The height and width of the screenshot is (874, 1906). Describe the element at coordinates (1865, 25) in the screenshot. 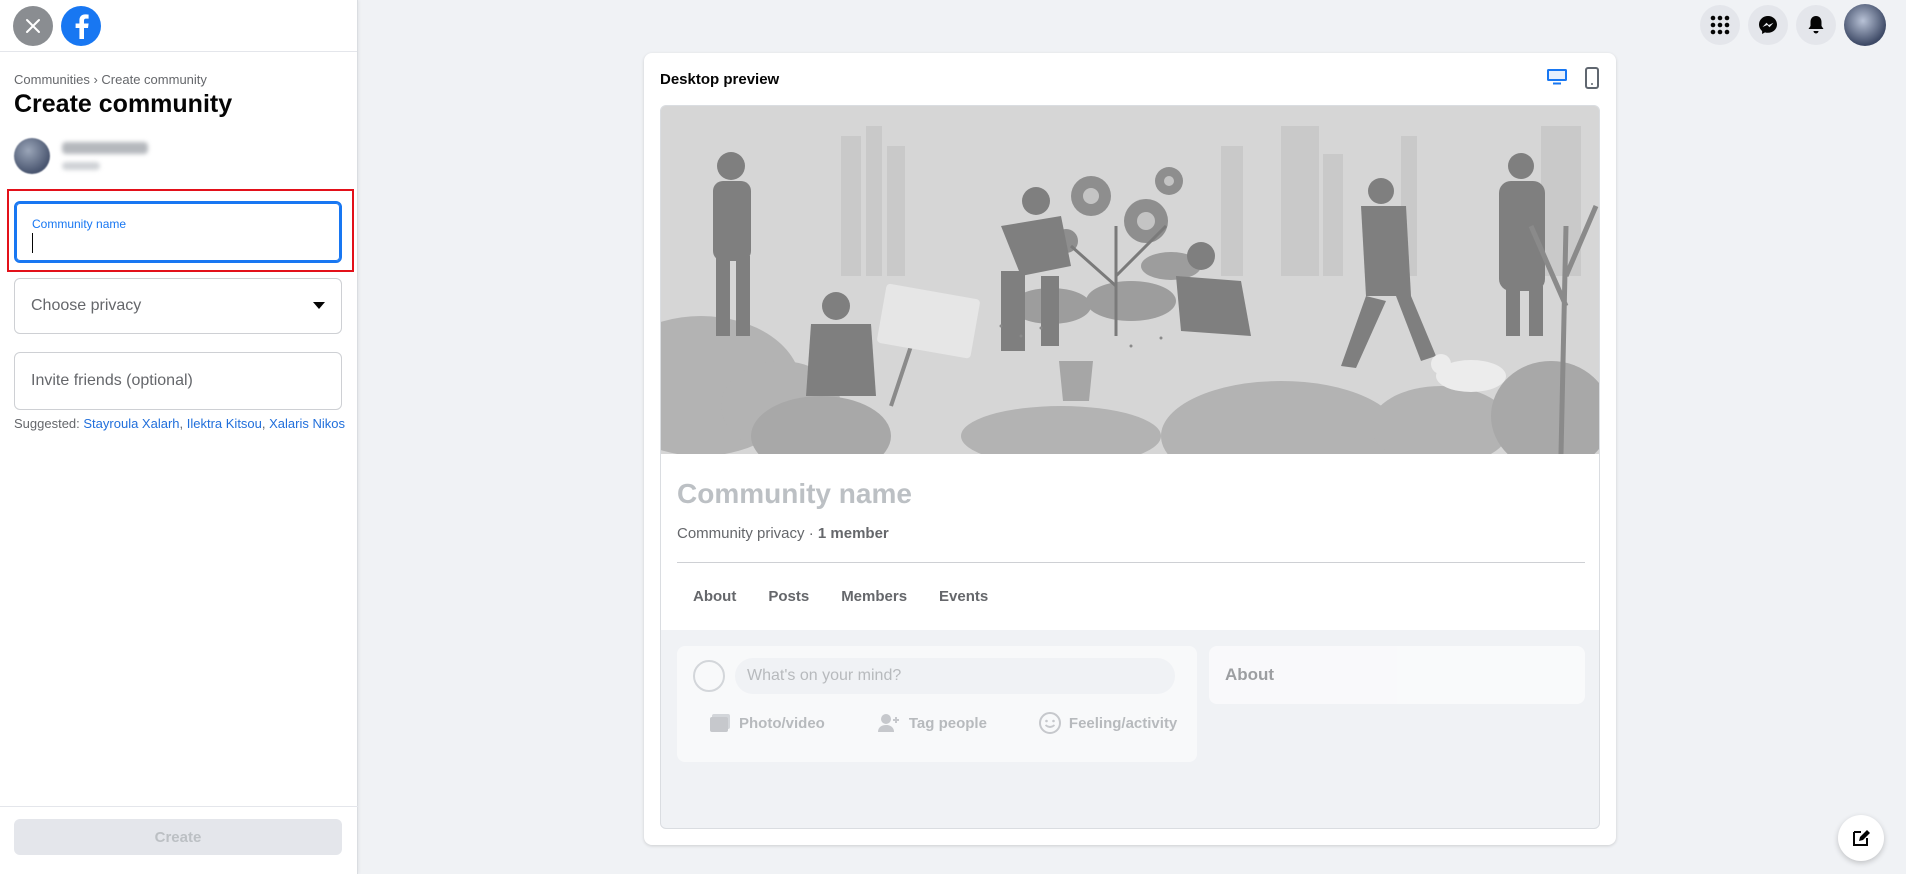

I see `account-avatar` at that location.